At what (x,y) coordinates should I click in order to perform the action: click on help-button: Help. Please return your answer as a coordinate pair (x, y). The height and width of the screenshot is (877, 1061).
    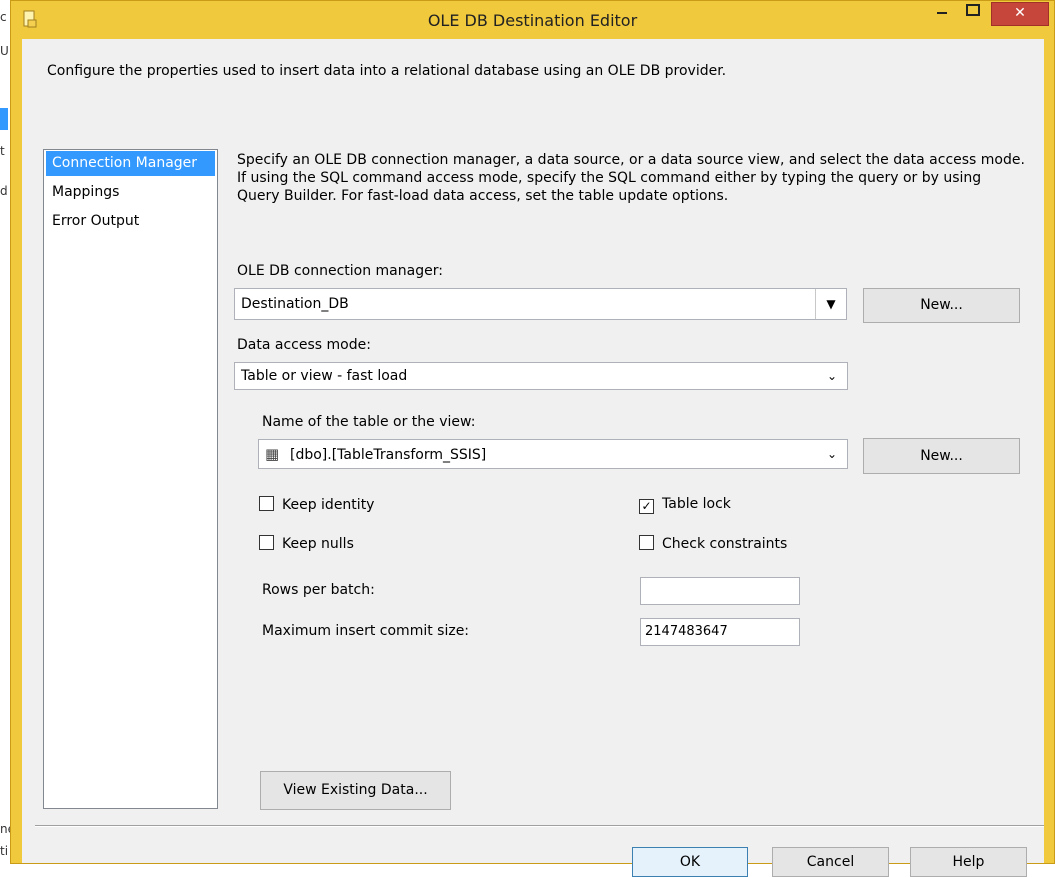
    Looking at the image, I should click on (968, 862).